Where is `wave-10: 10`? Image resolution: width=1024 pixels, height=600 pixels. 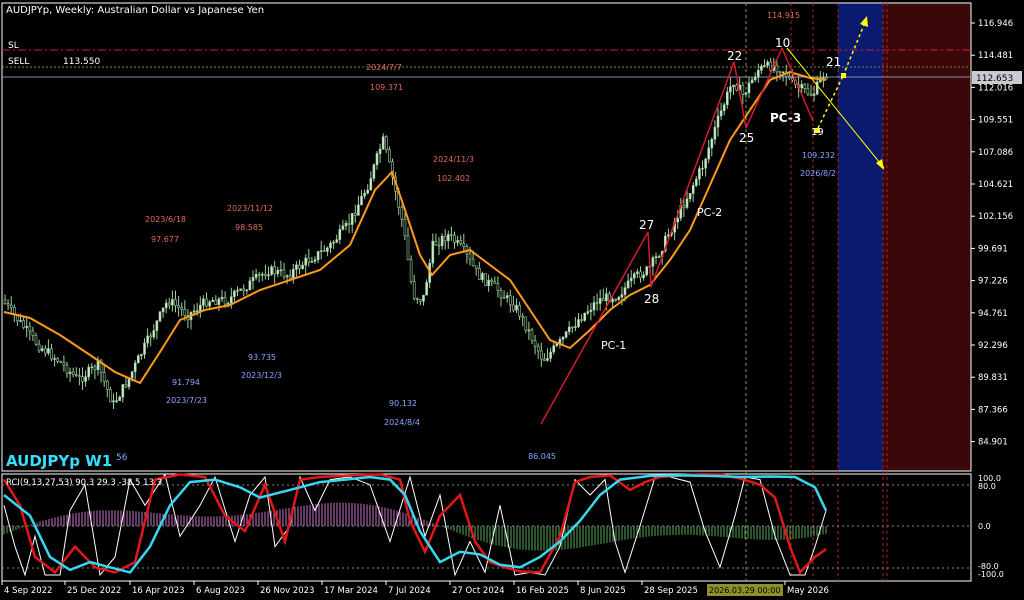
wave-10: 10 is located at coordinates (782, 43).